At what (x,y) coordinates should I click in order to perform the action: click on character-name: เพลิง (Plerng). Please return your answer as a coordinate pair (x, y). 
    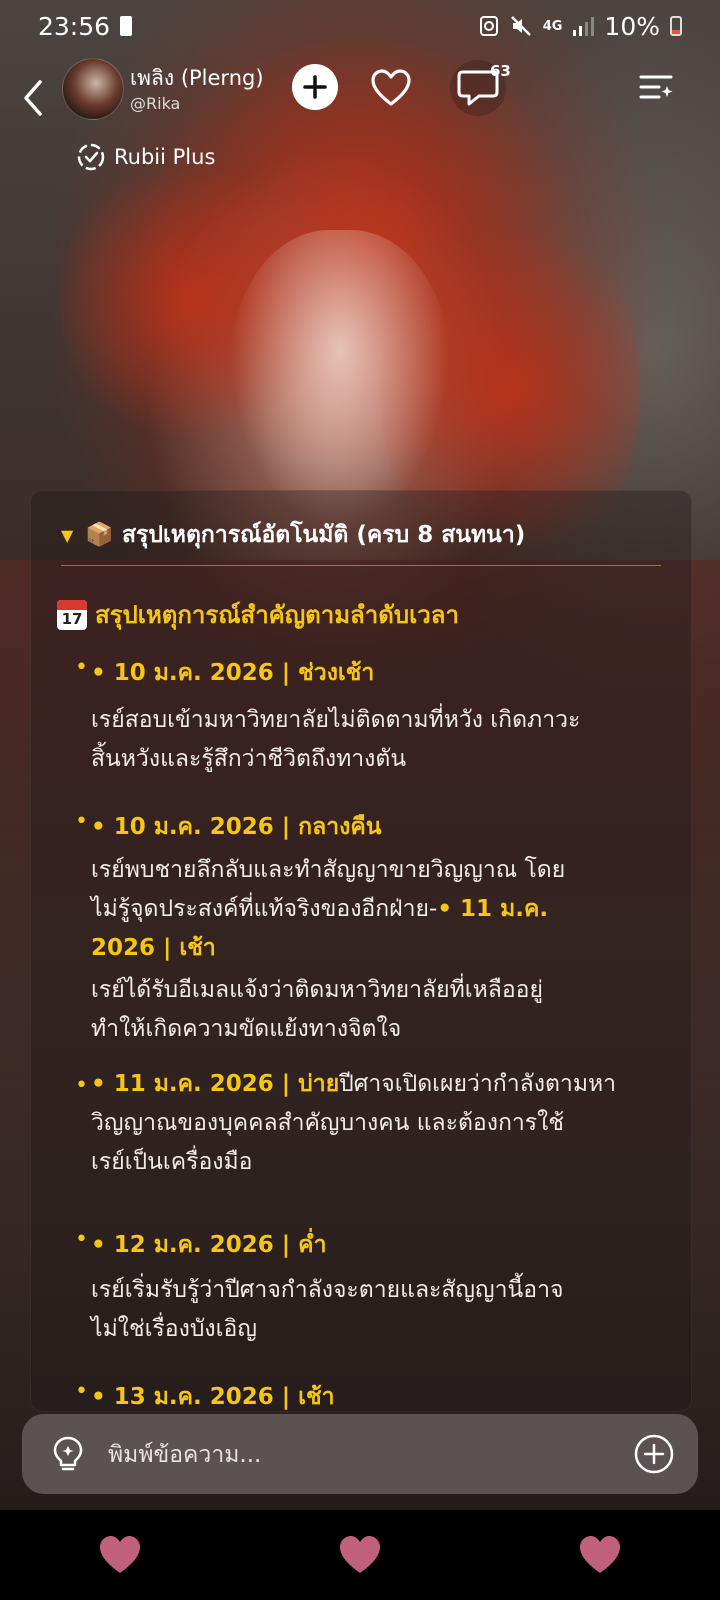
    Looking at the image, I should click on (197, 78).